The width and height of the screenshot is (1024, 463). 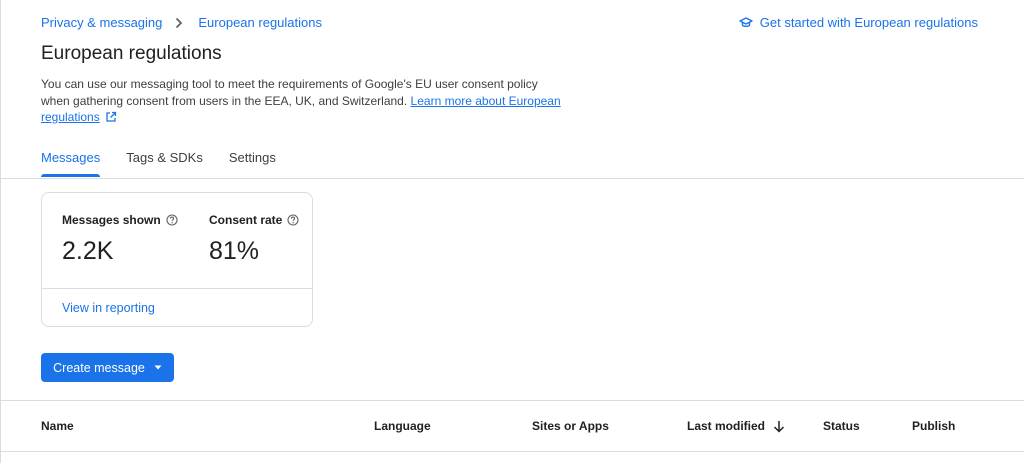 I want to click on column-header-language: Language, so click(x=402, y=426).